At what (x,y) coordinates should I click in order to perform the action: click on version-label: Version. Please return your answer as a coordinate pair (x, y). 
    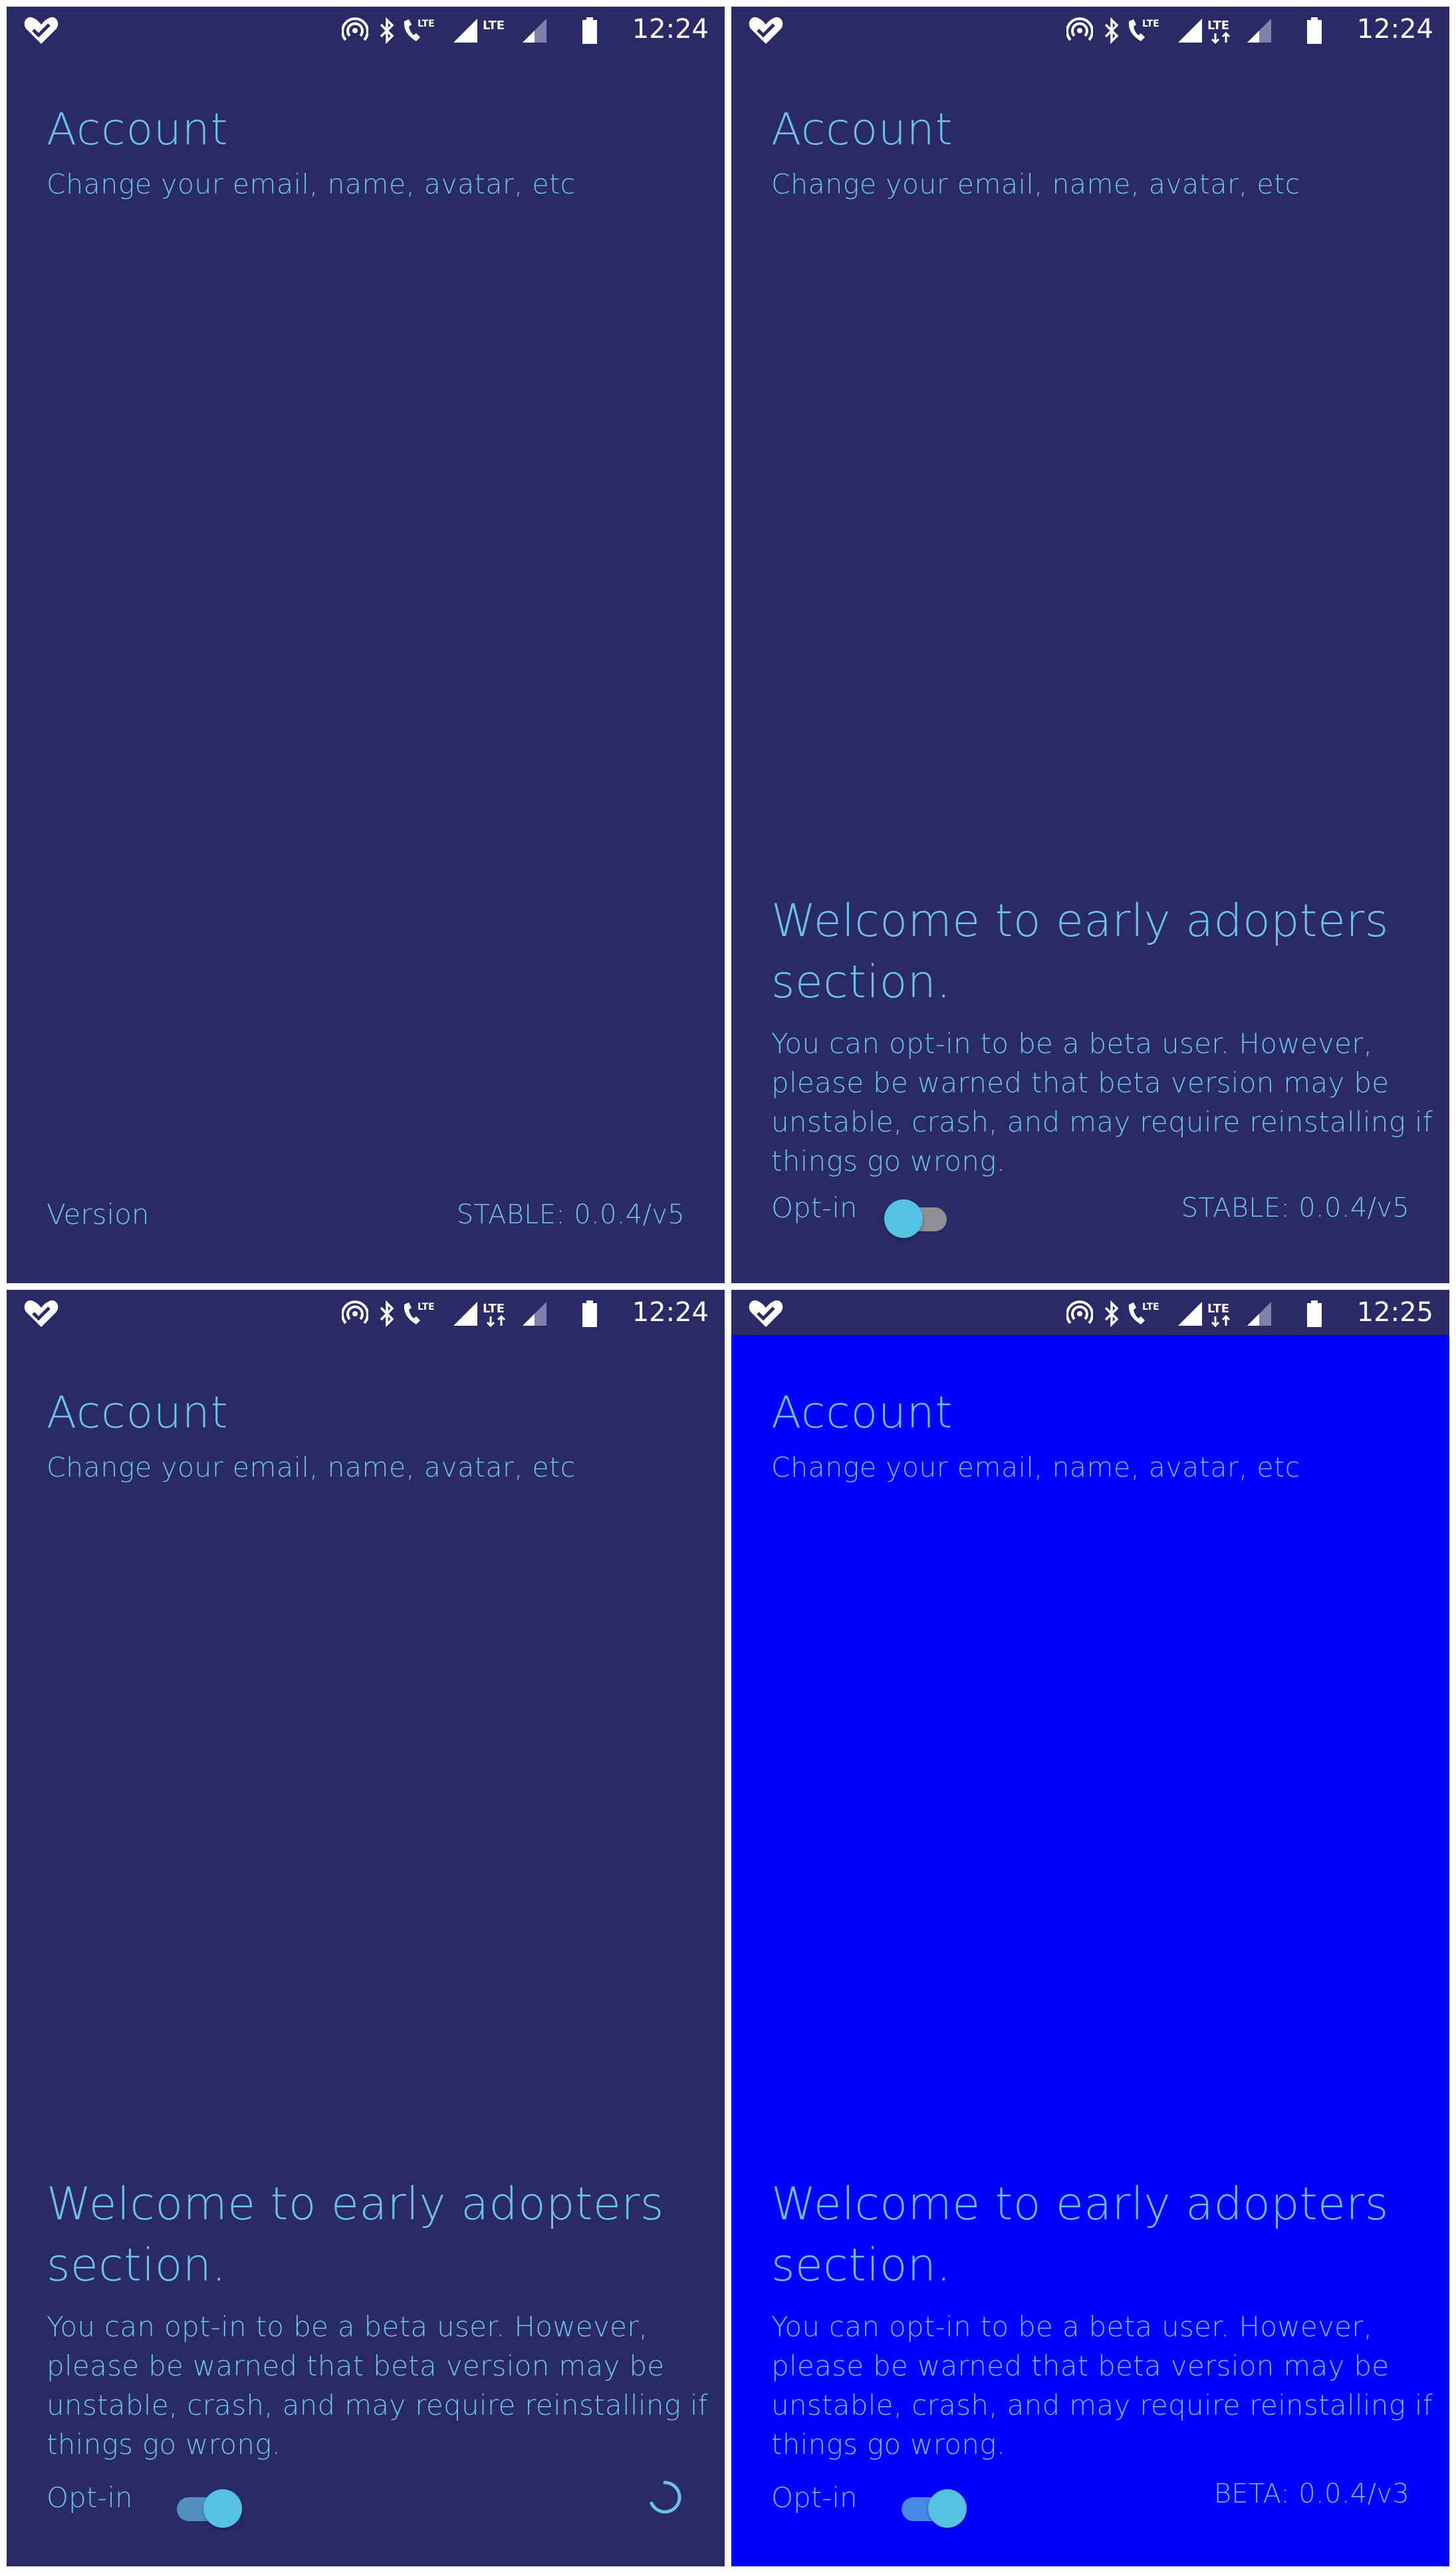
    Looking at the image, I should click on (98, 1214).